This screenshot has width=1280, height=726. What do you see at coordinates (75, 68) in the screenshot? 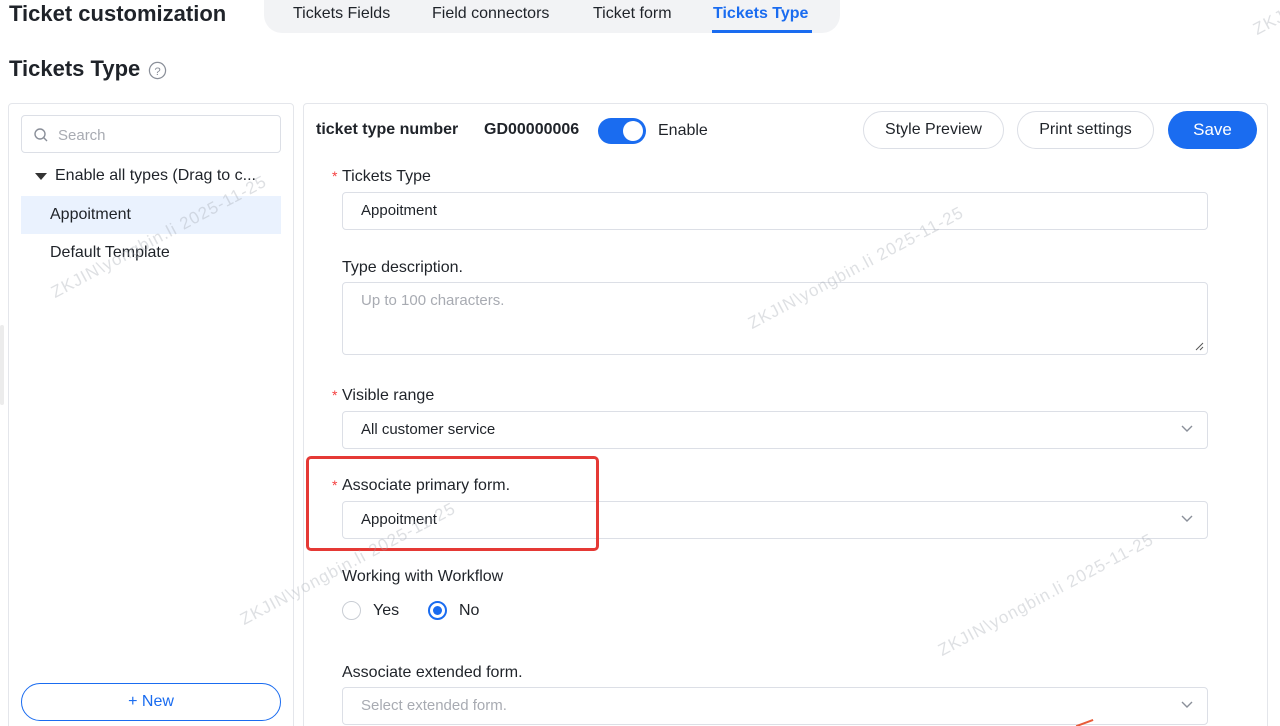
I see `page-title: Tickets Type` at bounding box center [75, 68].